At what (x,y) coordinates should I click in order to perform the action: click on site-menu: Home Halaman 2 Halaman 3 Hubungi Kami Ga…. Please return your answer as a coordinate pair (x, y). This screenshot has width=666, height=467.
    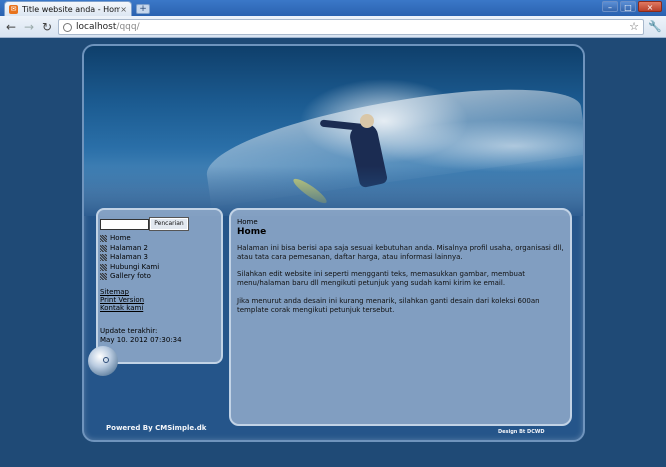
    Looking at the image, I should click on (129, 258).